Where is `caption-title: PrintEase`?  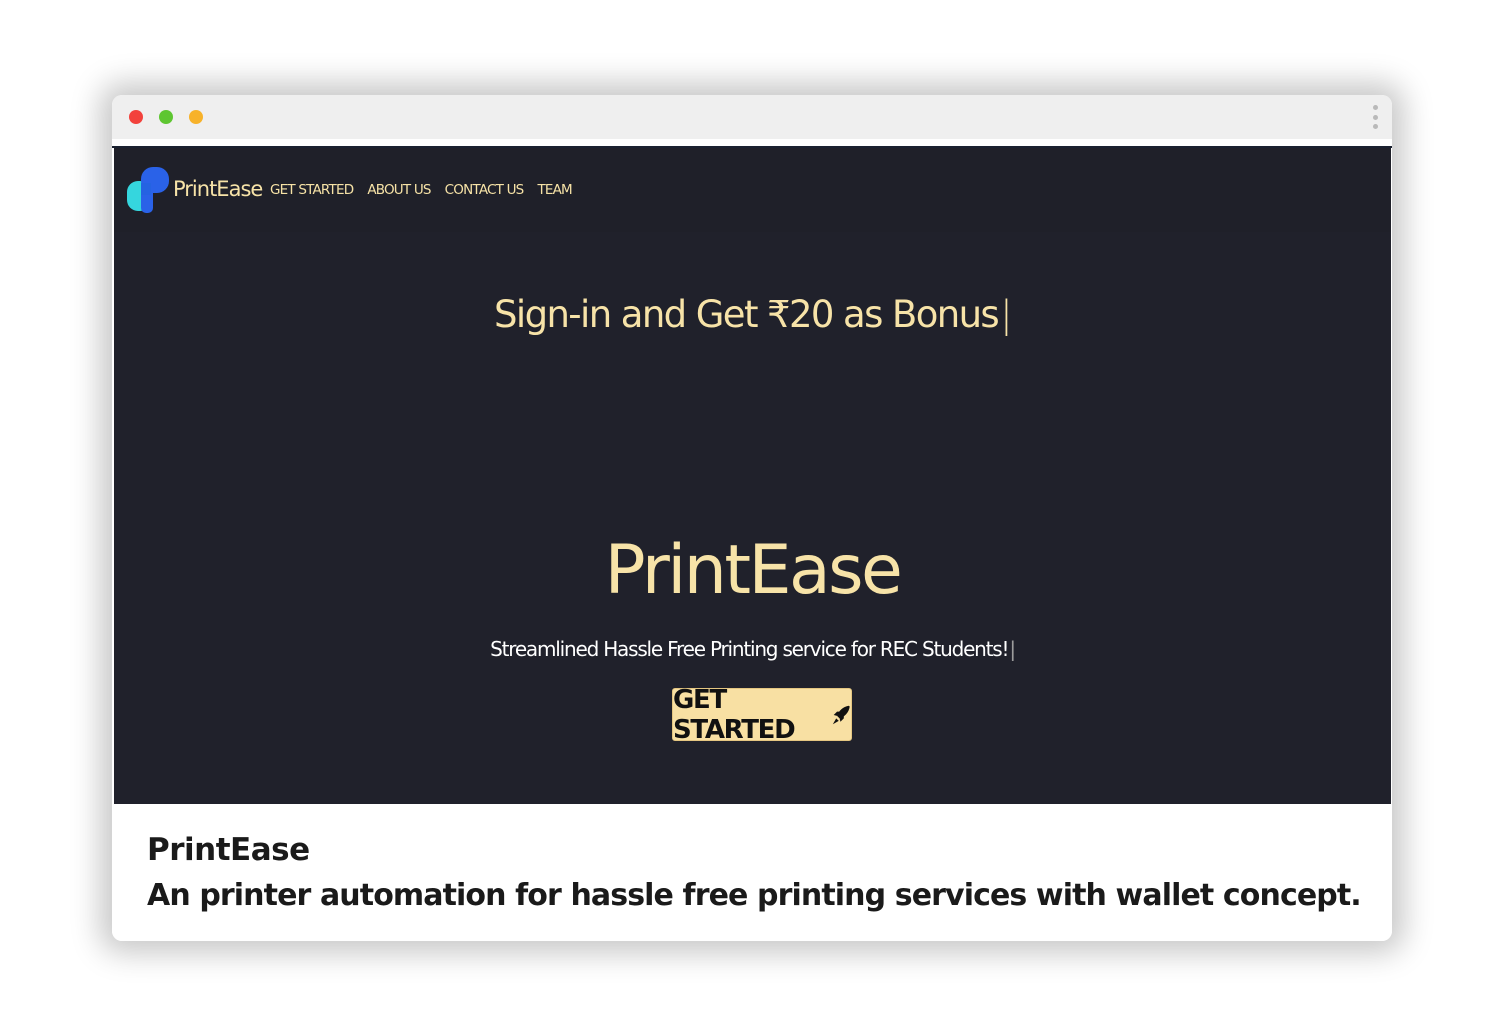
caption-title: PrintEase is located at coordinates (228, 850).